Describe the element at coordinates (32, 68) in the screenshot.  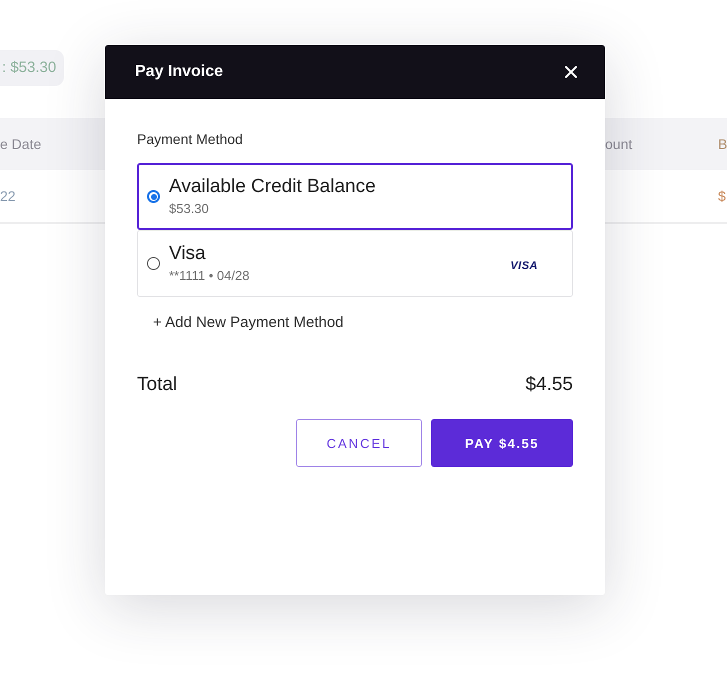
I see `balance-pill: : $53.30` at that location.